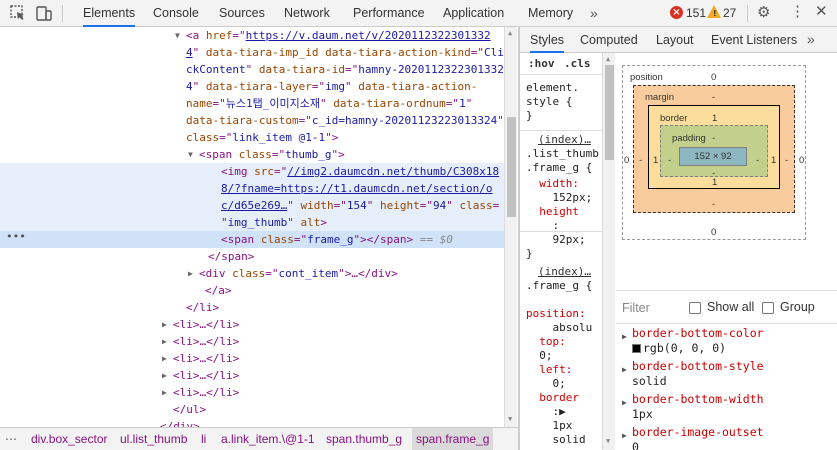 The width and height of the screenshot is (837, 450). What do you see at coordinates (189, 52) in the screenshot?
I see `dom-link: 4` at bounding box center [189, 52].